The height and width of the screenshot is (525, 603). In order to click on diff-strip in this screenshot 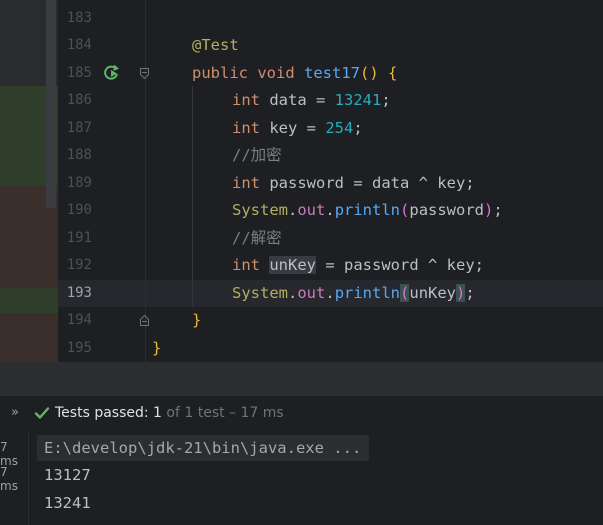, I will do `click(29, 181)`.